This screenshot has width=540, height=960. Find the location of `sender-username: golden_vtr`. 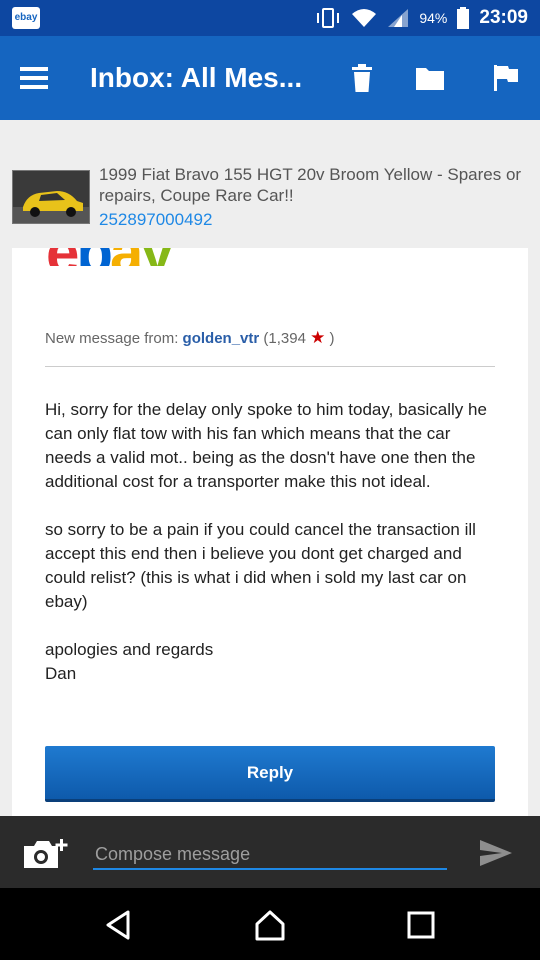

sender-username: golden_vtr is located at coordinates (221, 338).